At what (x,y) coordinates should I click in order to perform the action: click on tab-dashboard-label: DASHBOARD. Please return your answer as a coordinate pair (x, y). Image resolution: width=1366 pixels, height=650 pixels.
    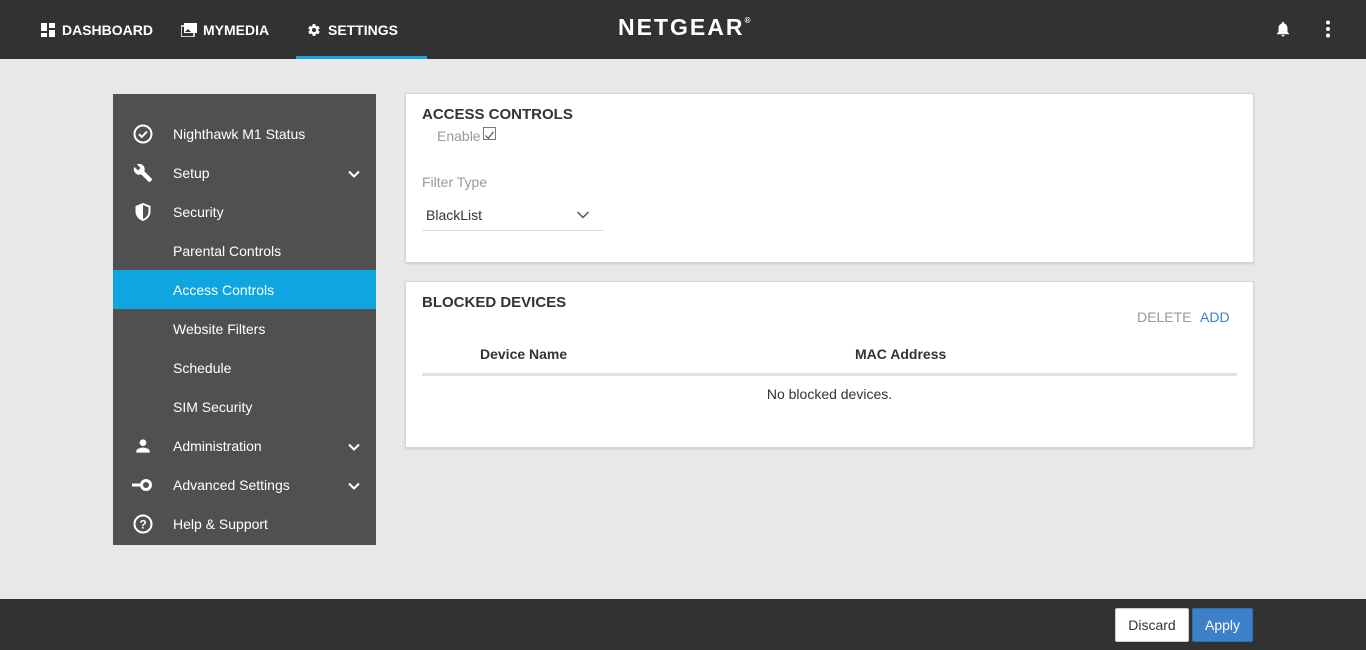
    Looking at the image, I should click on (107, 29).